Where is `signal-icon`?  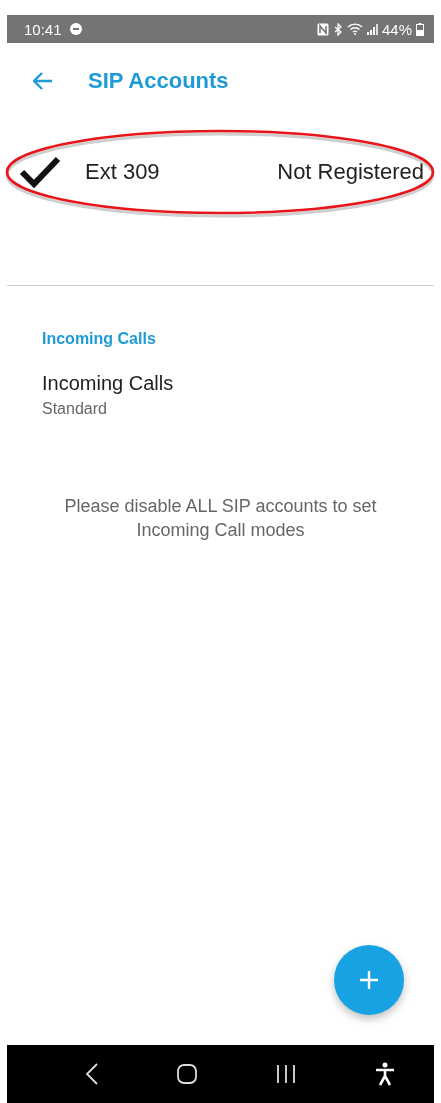 signal-icon is located at coordinates (372, 29).